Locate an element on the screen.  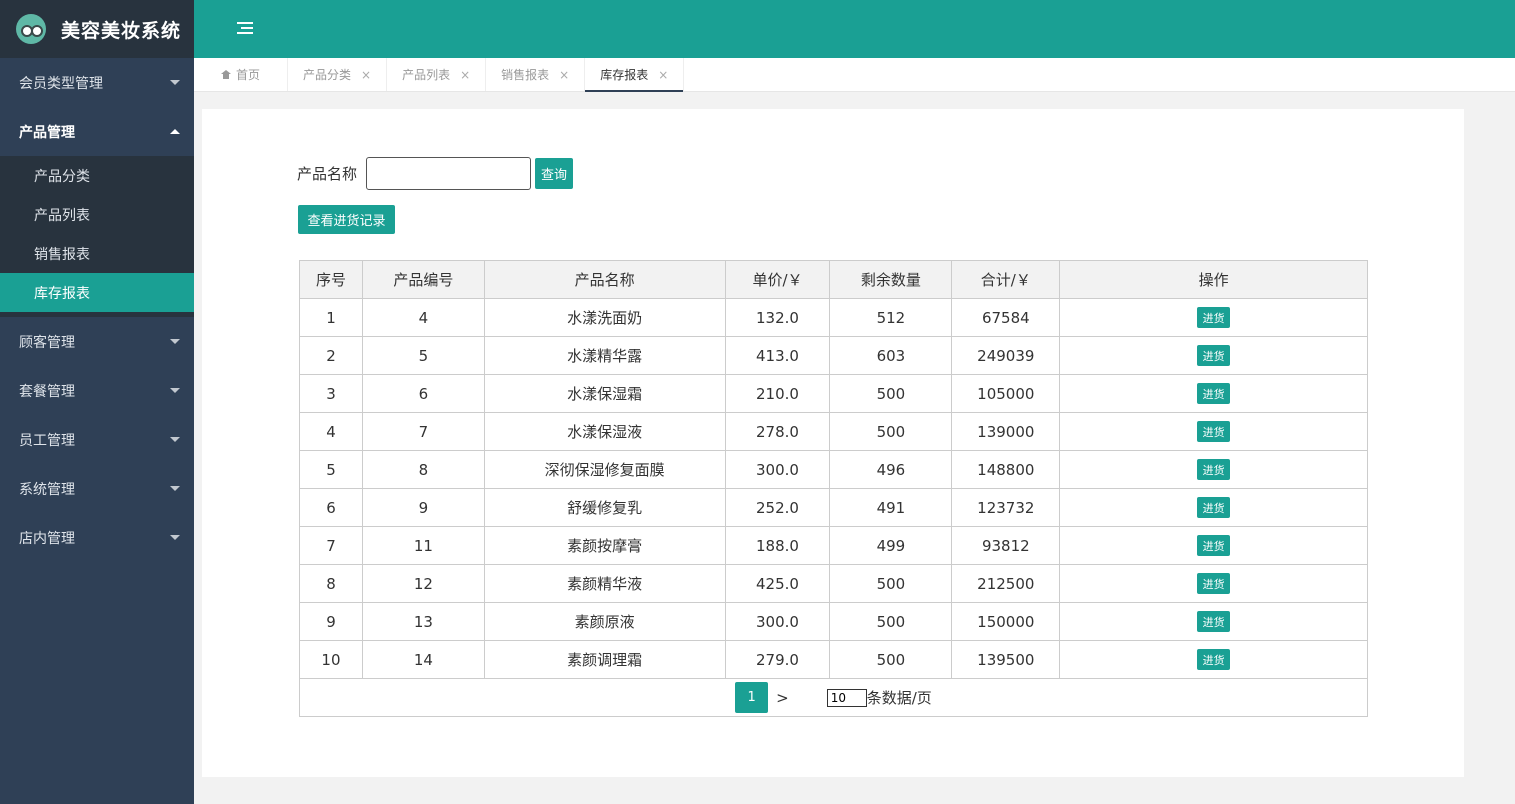
sidebar-item-label: 员工管理 is located at coordinates (47, 440).